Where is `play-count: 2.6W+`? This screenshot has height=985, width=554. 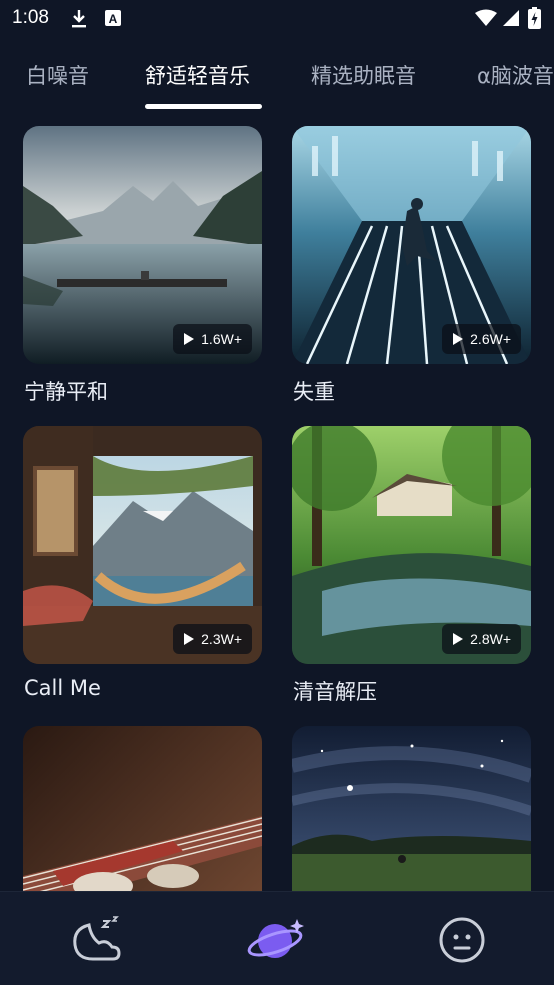 play-count: 2.6W+ is located at coordinates (490, 339).